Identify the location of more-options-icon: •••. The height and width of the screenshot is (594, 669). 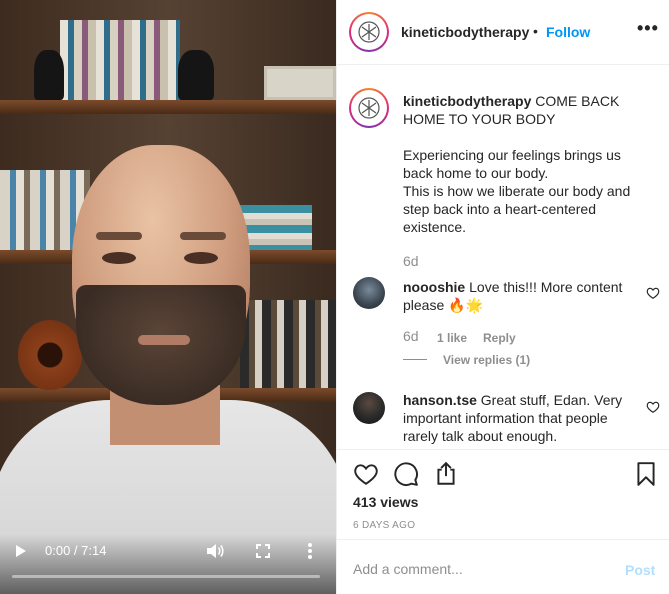
(648, 28).